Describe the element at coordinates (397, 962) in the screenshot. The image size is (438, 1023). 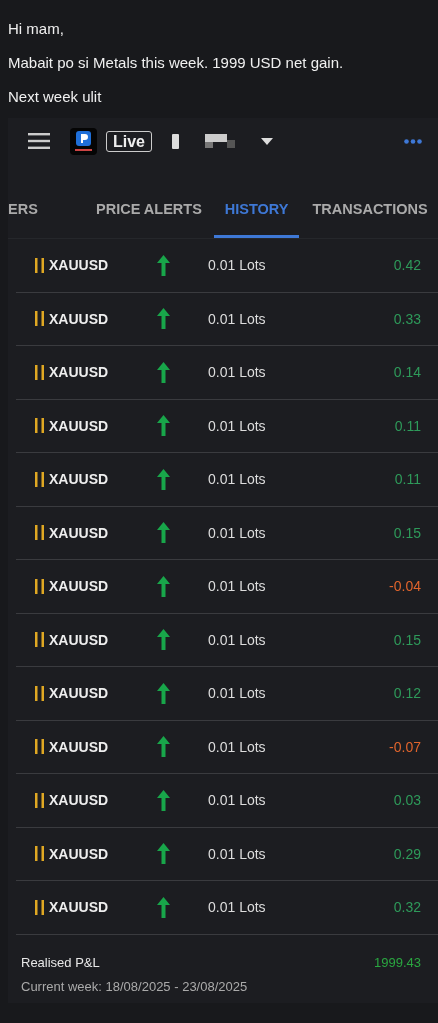
I see `summary-value: 1999.43` at that location.